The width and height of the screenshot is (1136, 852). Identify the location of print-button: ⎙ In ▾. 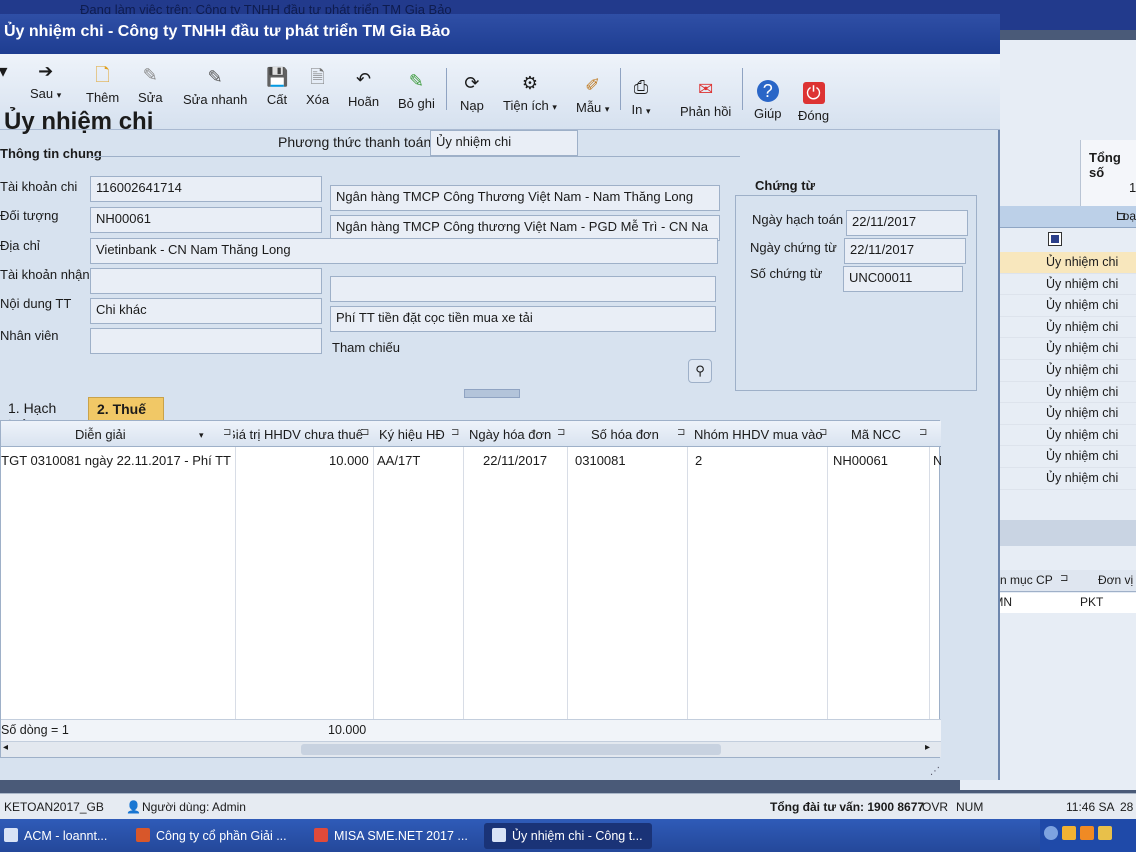
(641, 96).